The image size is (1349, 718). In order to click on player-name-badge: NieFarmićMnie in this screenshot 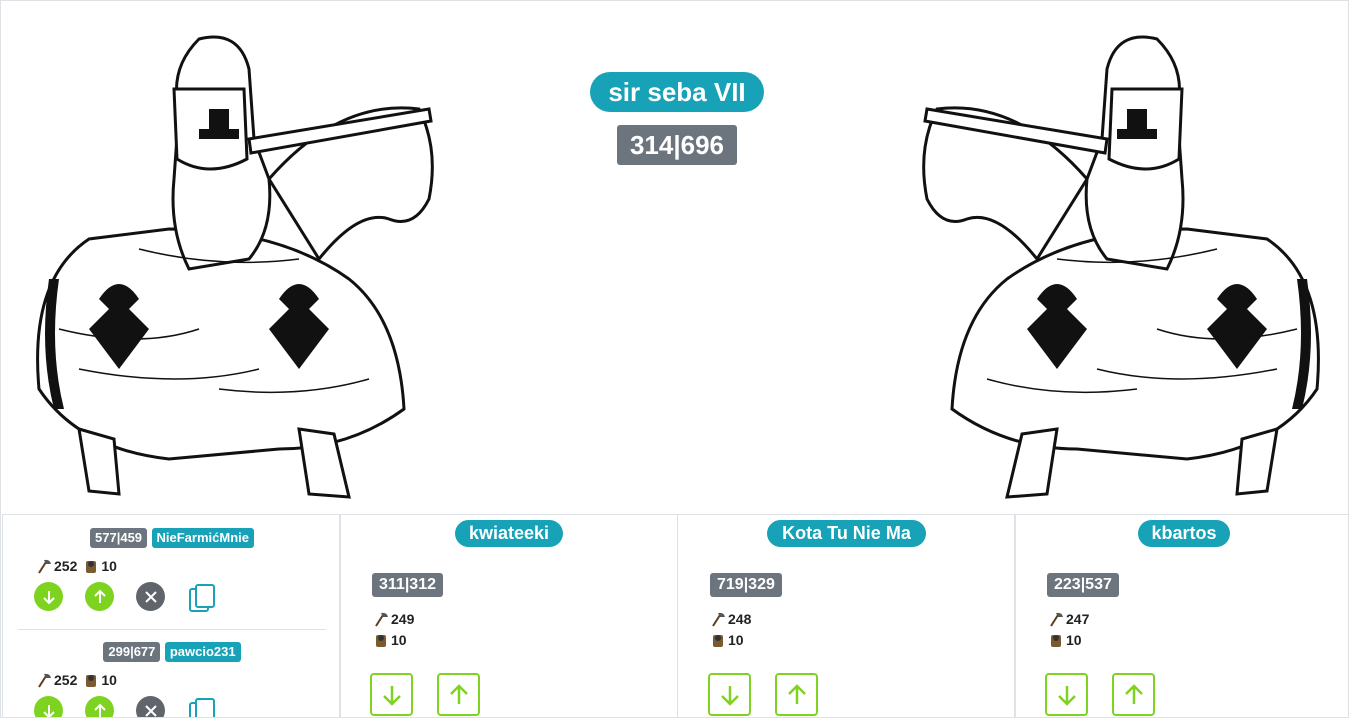, I will do `click(202, 538)`.